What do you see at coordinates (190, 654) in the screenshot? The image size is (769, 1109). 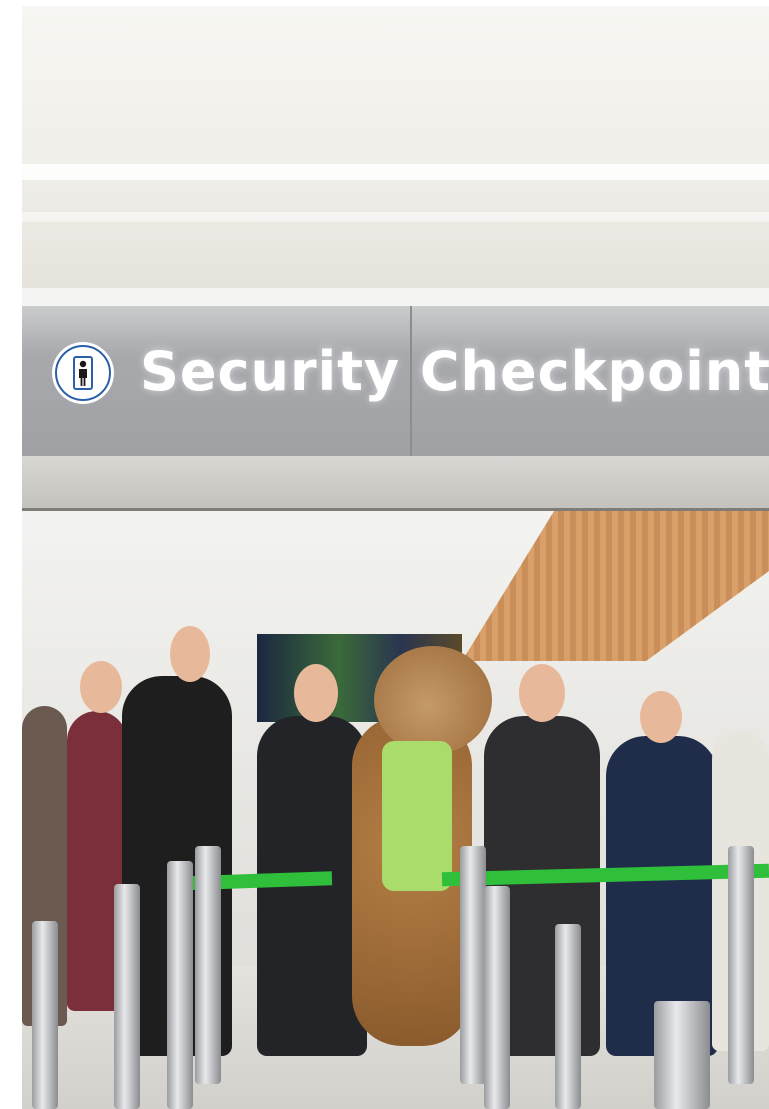 I see `person-3-head` at bounding box center [190, 654].